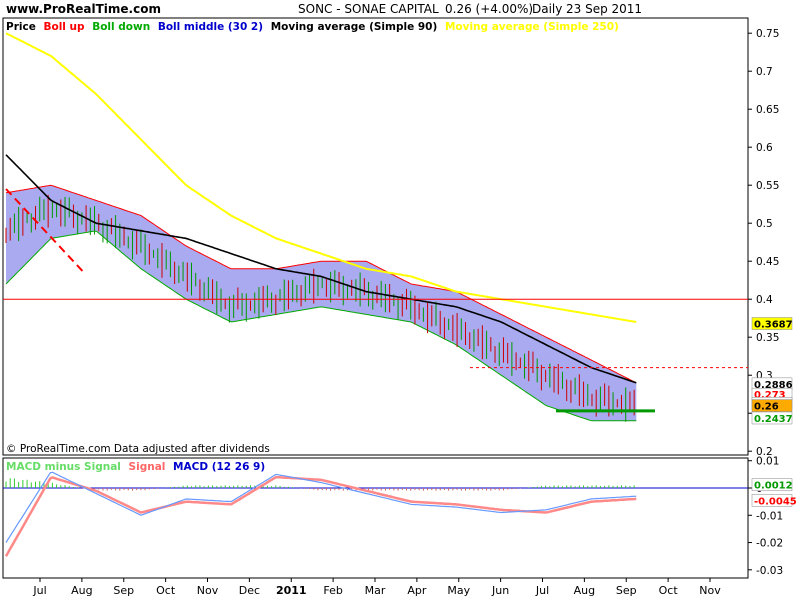 Image resolution: width=800 pixels, height=600 pixels. Describe the element at coordinates (64, 27) in the screenshot. I see `legend-boll-up: Boll up` at that location.